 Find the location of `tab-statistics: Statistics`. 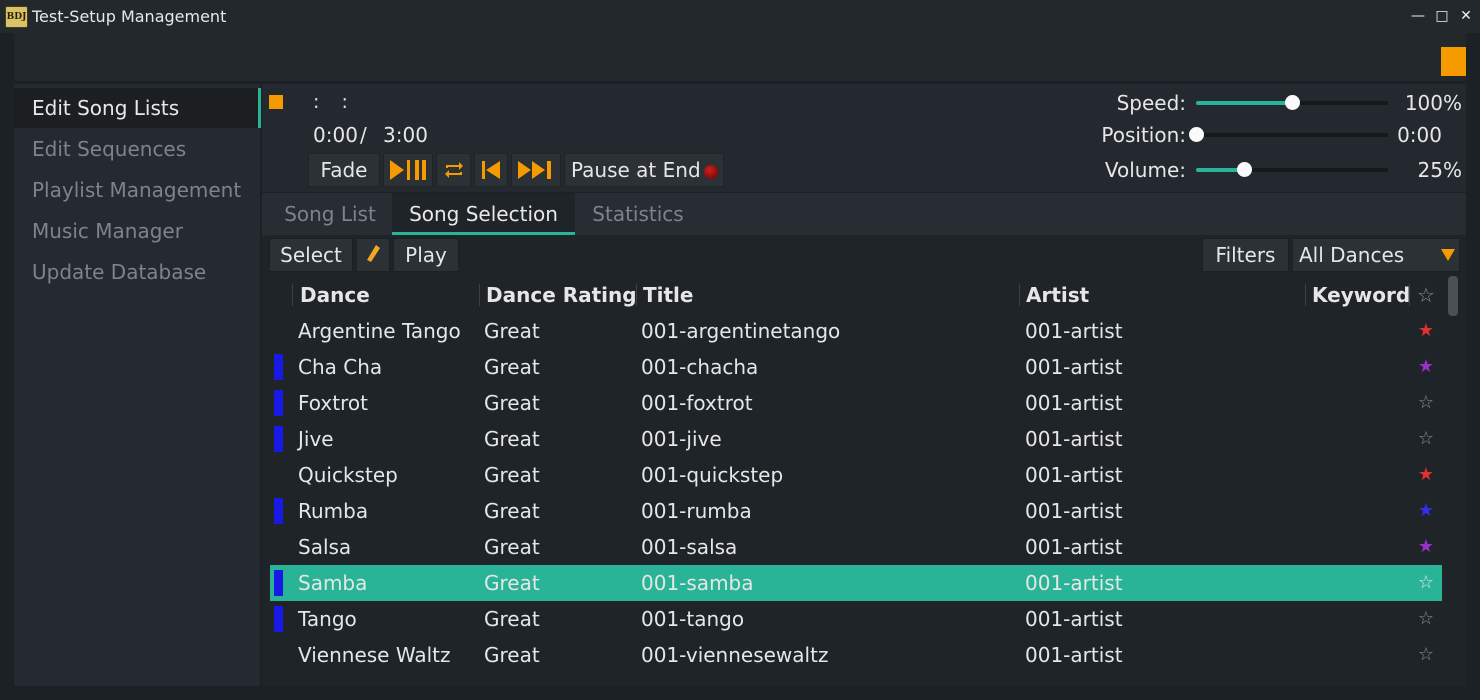

tab-statistics: Statistics is located at coordinates (638, 214).